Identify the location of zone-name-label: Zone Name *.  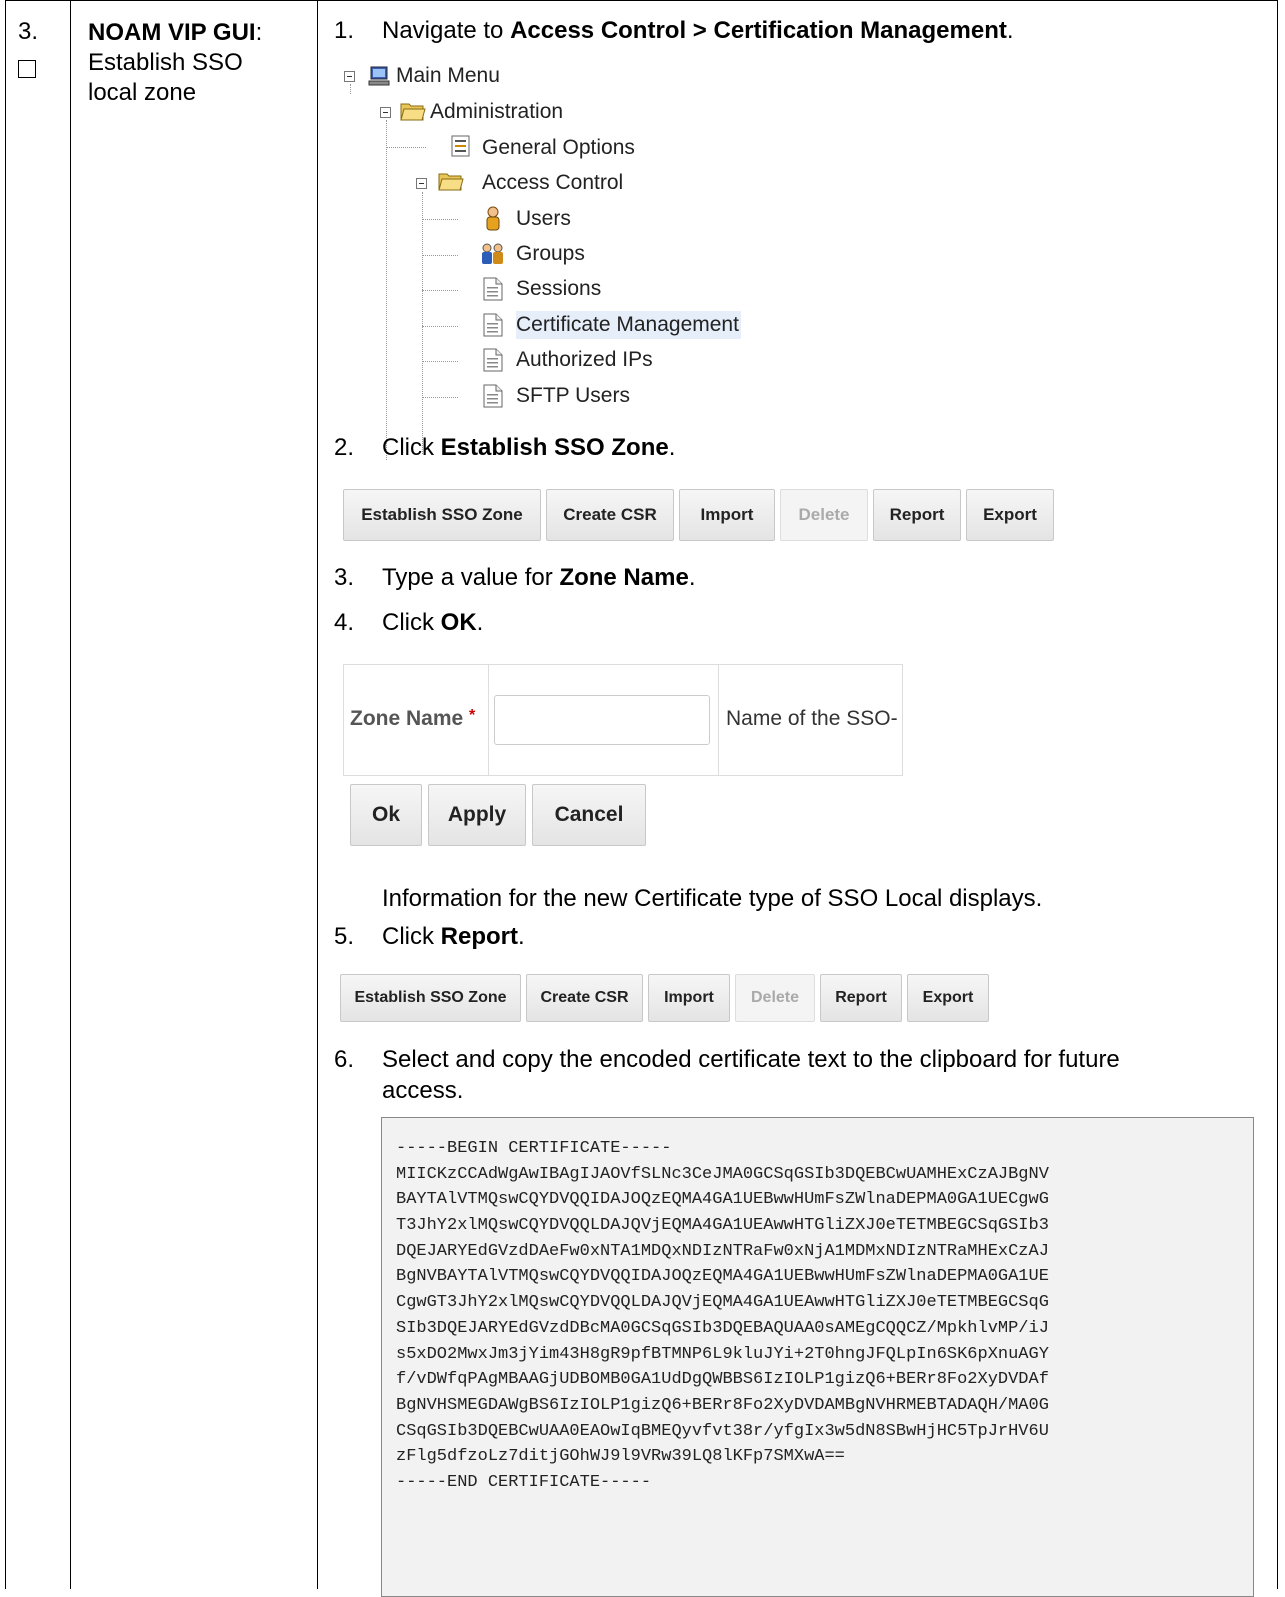
(412, 719).